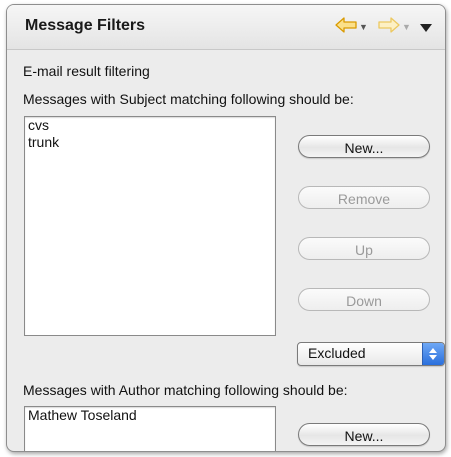  Describe the element at coordinates (426, 28) in the screenshot. I see `view-menu-icon` at that location.